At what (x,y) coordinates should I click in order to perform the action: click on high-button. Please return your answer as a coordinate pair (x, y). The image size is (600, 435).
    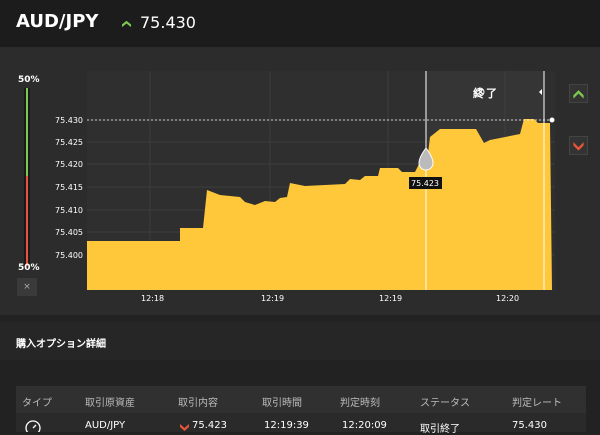
    Looking at the image, I should click on (578, 93).